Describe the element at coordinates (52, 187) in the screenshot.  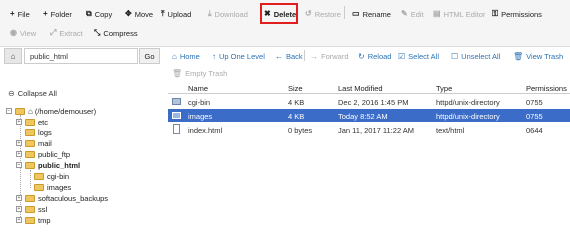
I see `tree-item-images: images` at that location.